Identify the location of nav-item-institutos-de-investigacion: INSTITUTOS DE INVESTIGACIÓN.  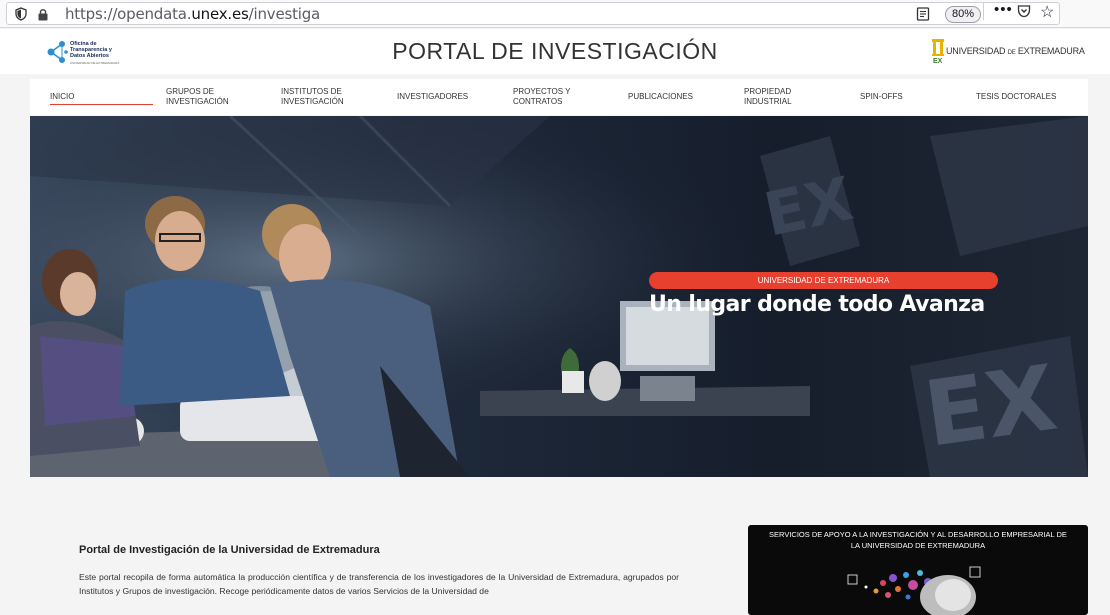
(321, 97).